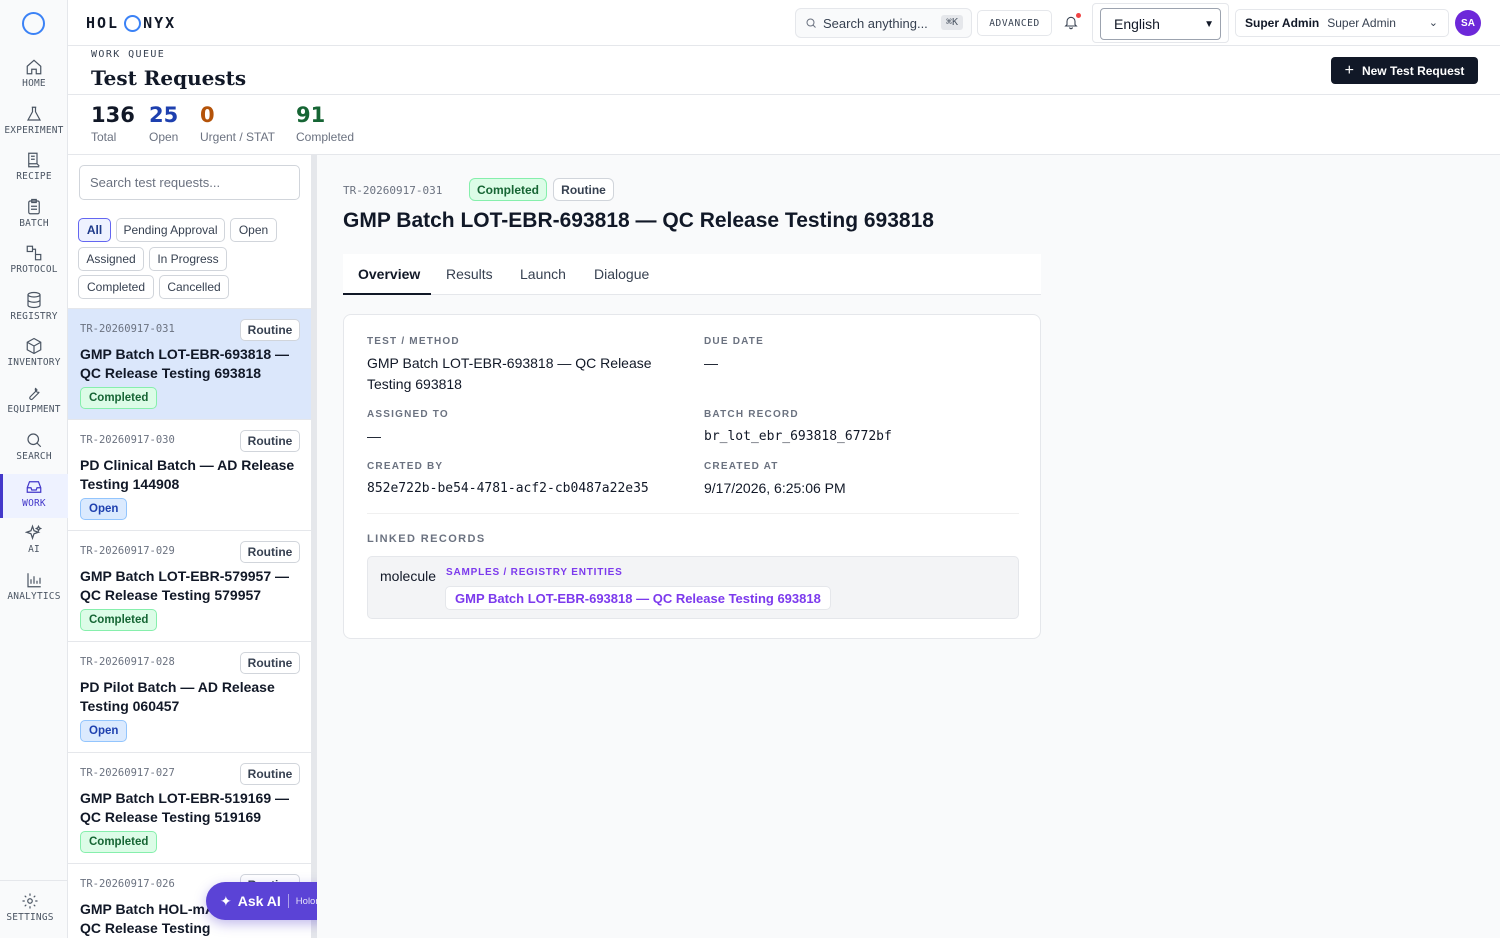 This screenshot has height=938, width=1500. What do you see at coordinates (33, 23) in the screenshot?
I see `app-logo` at bounding box center [33, 23].